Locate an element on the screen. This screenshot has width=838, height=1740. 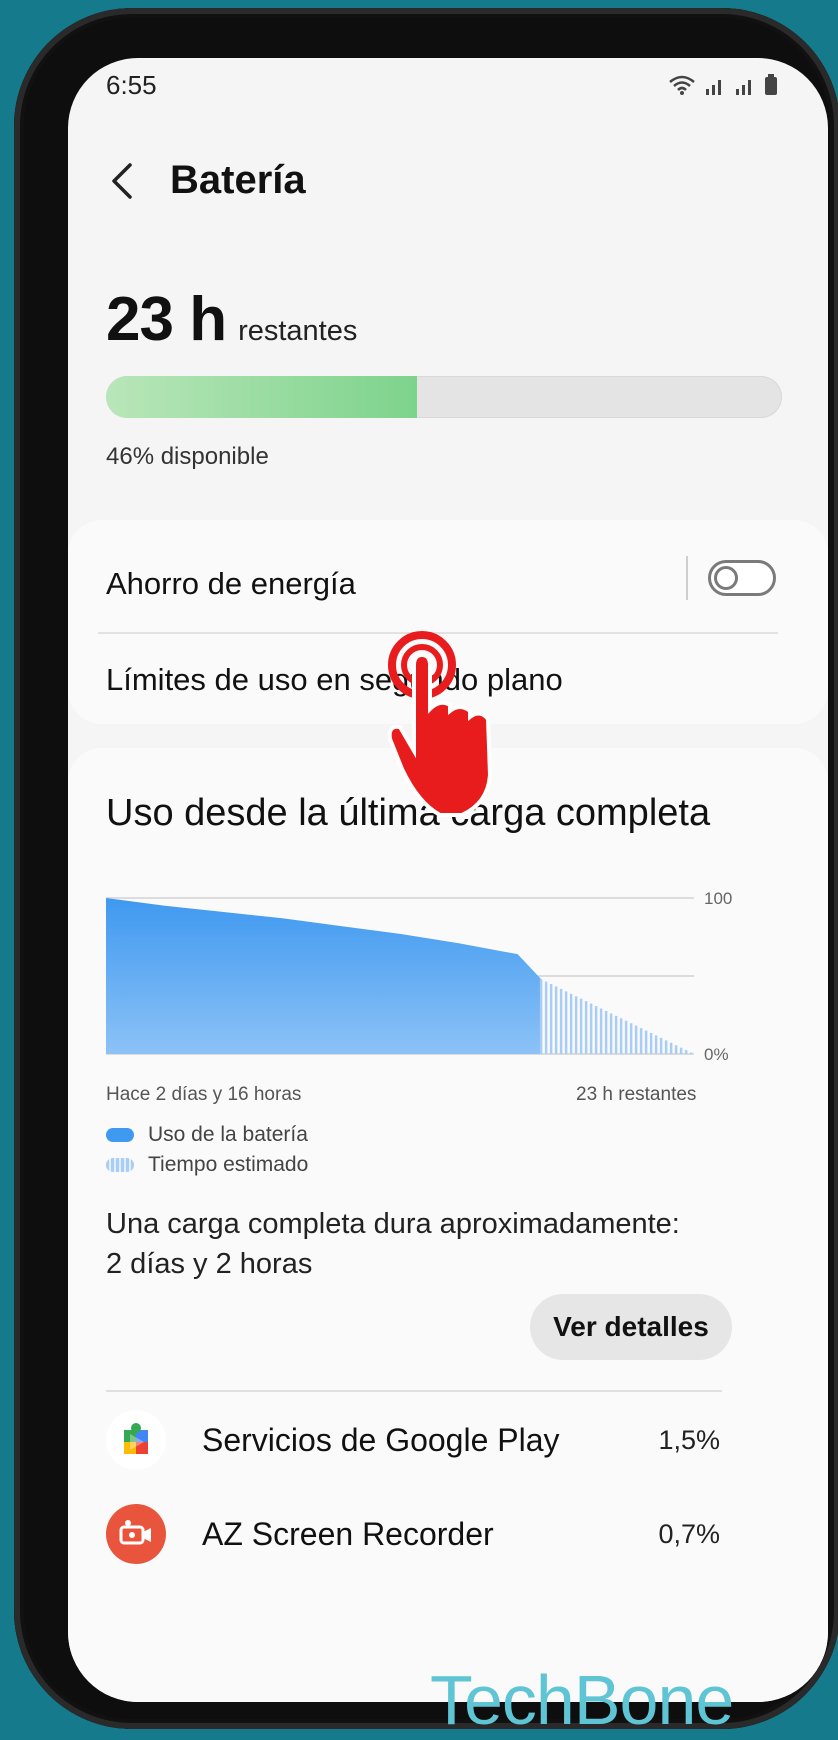
remaining-label: restantes is located at coordinates (298, 331).